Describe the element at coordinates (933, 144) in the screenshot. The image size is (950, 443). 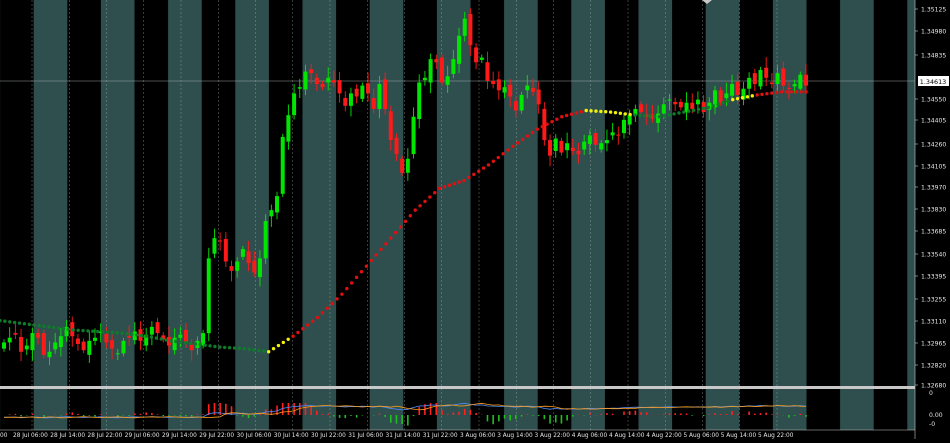
I see `y-tick-label: 1.34260` at that location.